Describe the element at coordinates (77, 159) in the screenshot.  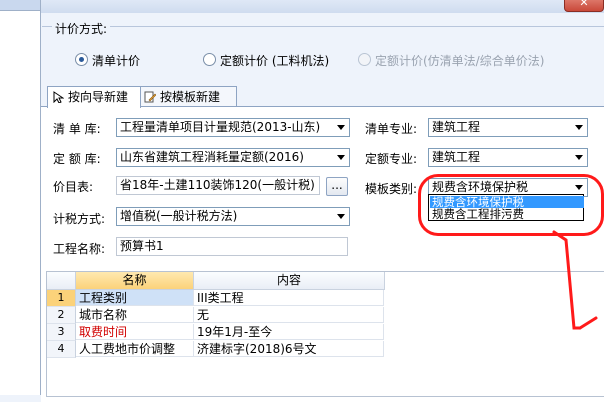
I see `dinge-ku-label: 定 额 库:` at that location.